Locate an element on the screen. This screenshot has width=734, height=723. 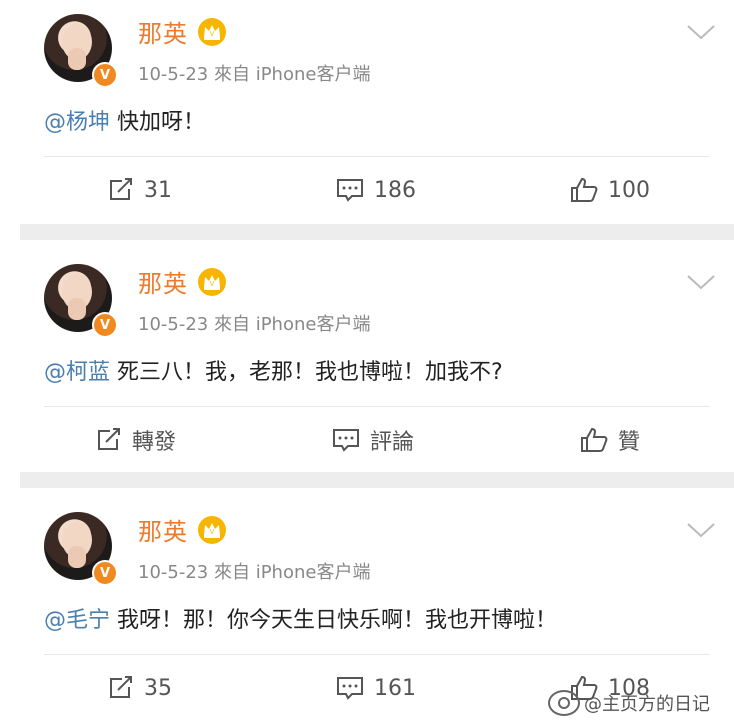
repost-button: 轉發 is located at coordinates (136, 440).